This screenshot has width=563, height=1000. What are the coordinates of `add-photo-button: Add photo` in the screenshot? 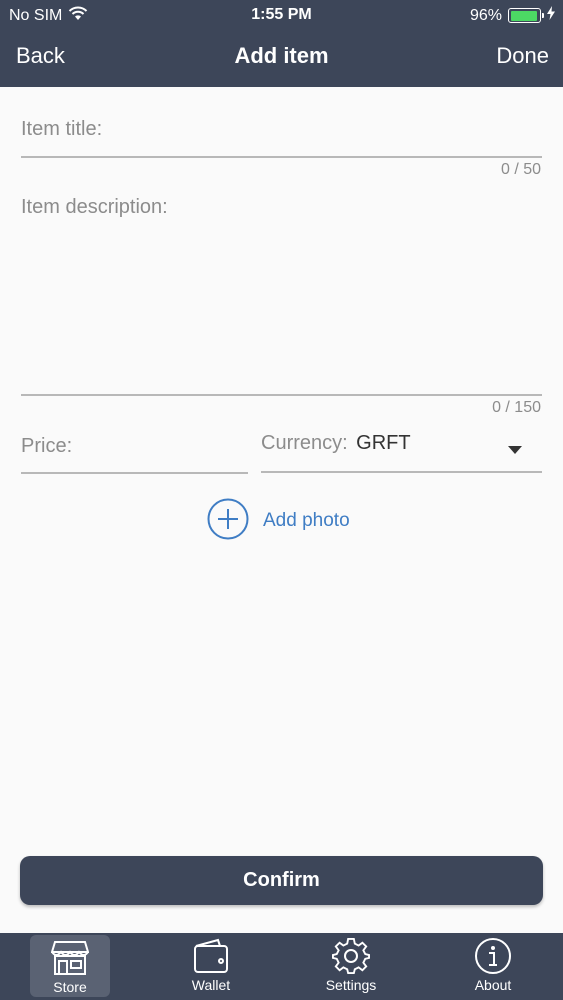 It's located at (278, 521).